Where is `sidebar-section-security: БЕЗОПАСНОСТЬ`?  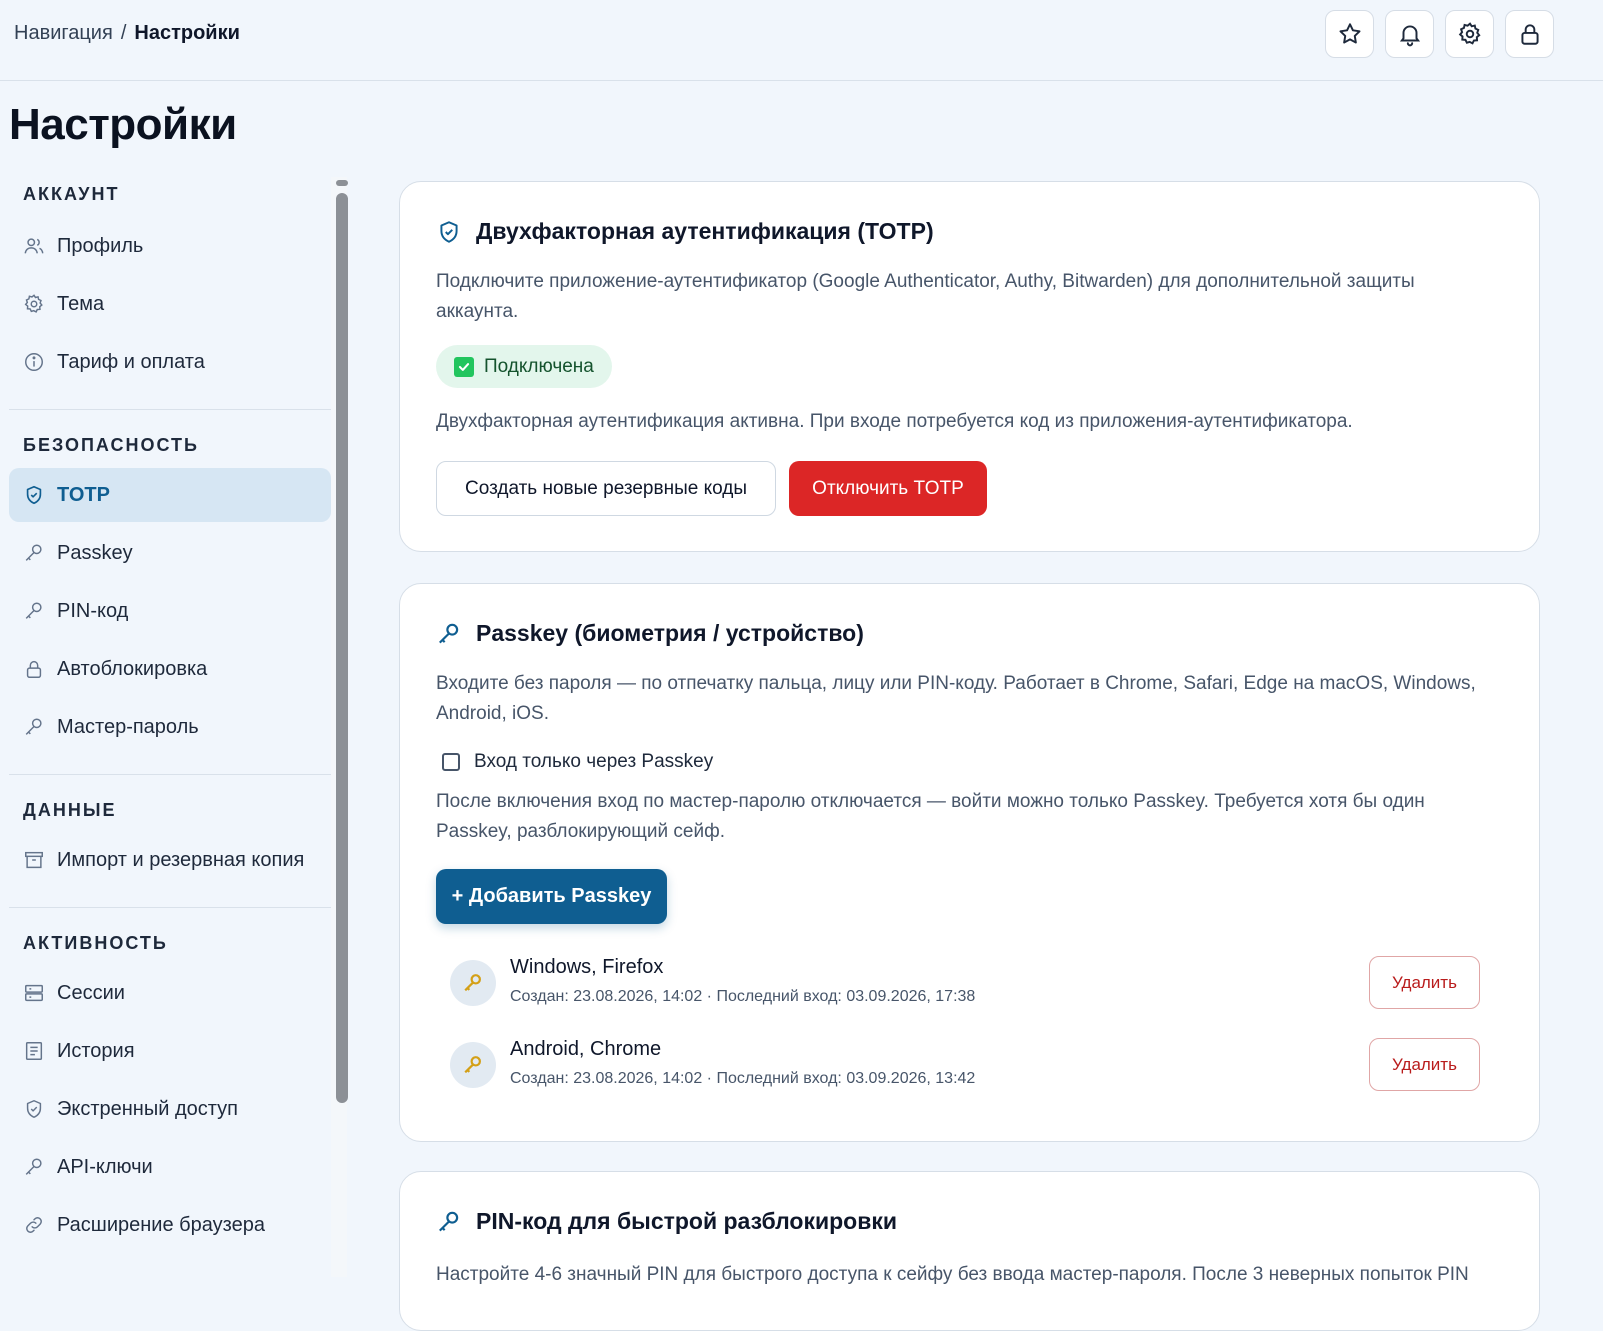
sidebar-section-security: БЕЗОПАСНОСТЬ is located at coordinates (111, 445).